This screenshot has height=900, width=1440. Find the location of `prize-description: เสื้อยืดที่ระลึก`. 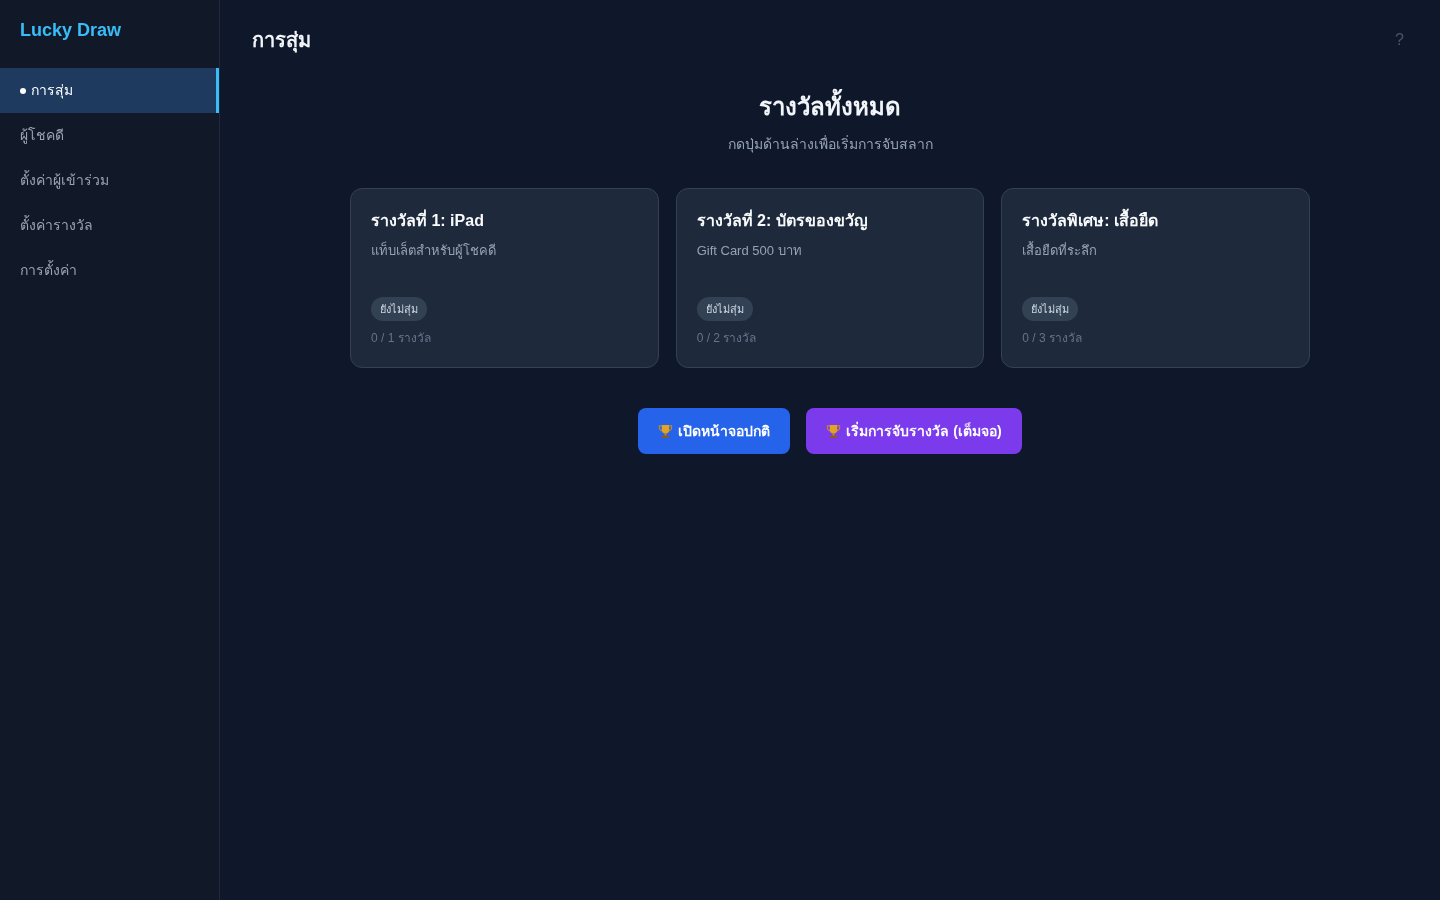

prize-description: เสื้อยืดที่ระลึก is located at coordinates (1060, 250).